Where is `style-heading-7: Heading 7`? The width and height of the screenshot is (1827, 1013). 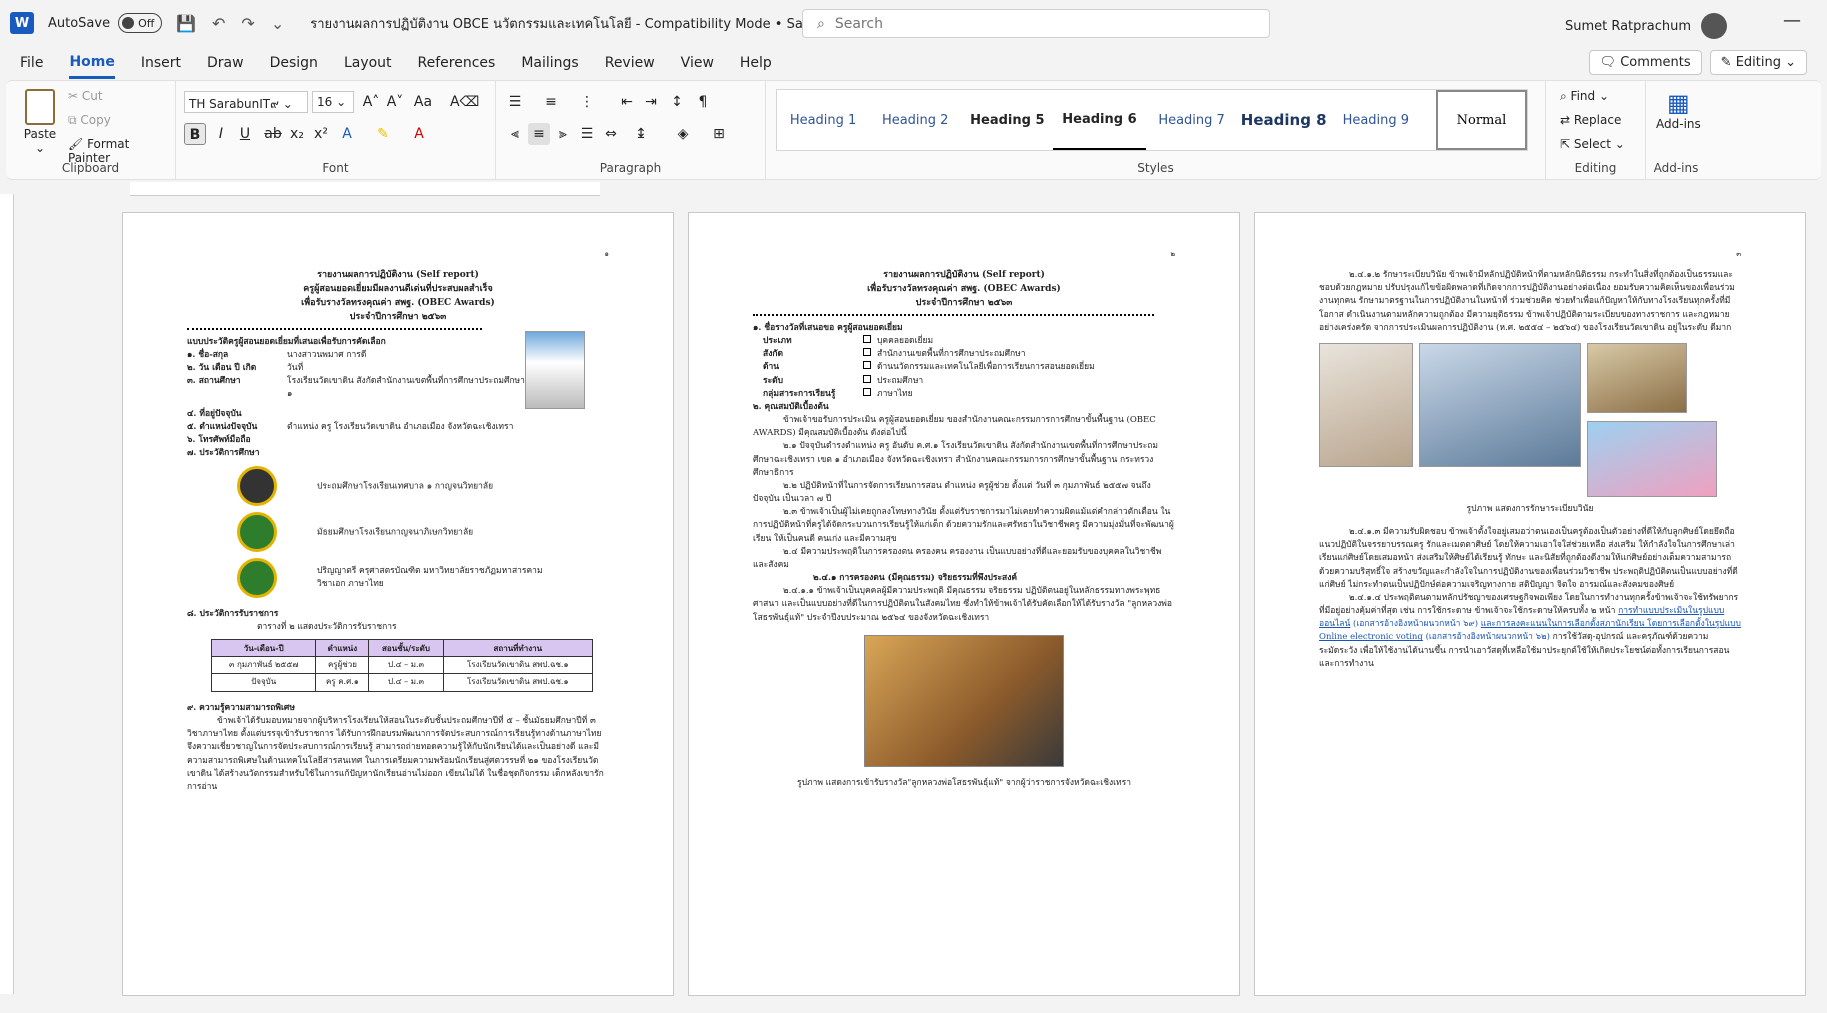 style-heading-7: Heading 7 is located at coordinates (1192, 120).